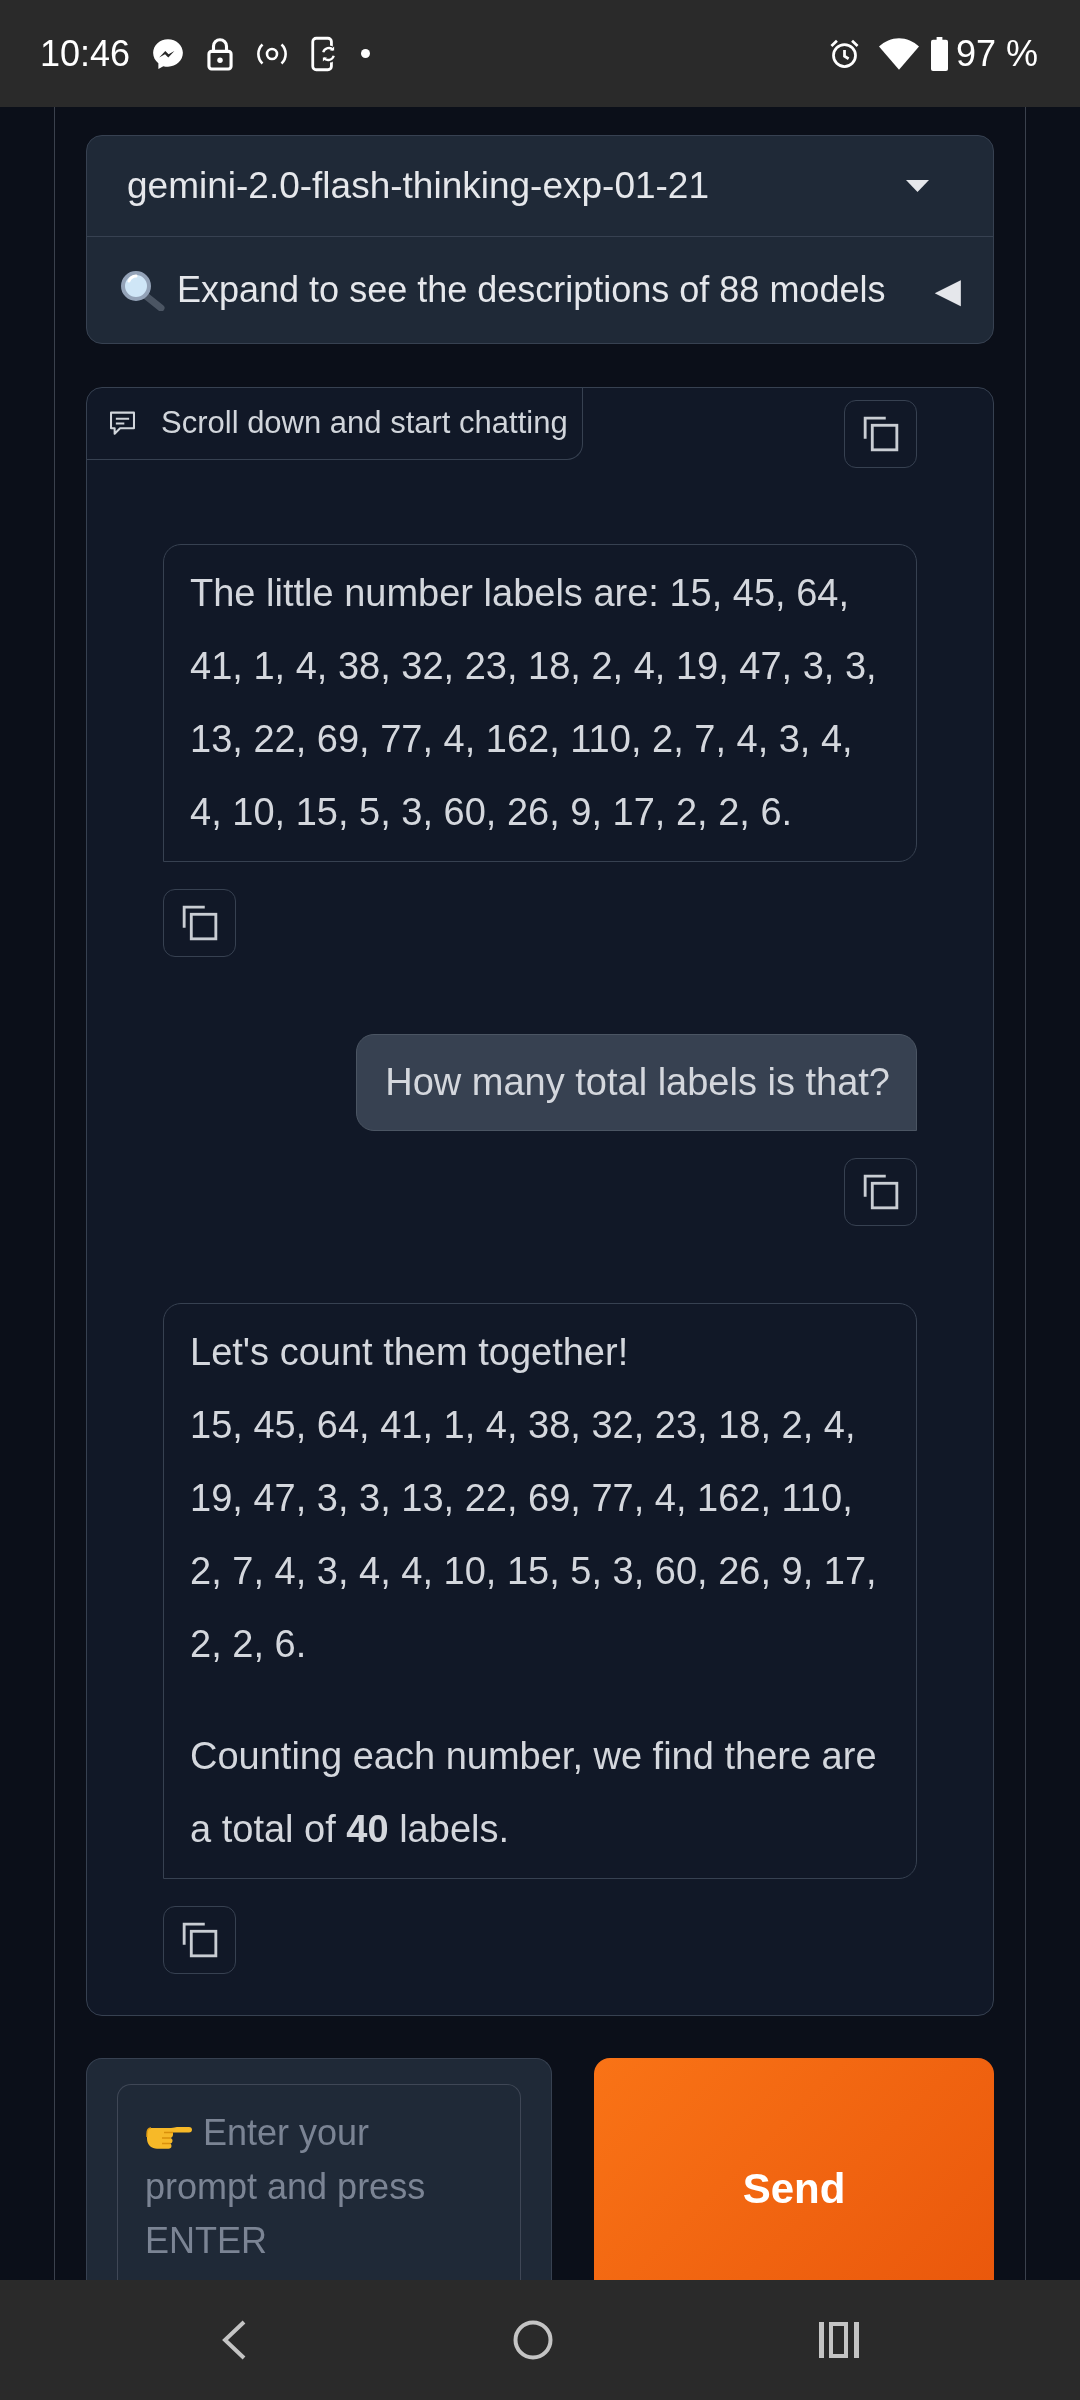  I want to click on broadcast-icon, so click(272, 53).